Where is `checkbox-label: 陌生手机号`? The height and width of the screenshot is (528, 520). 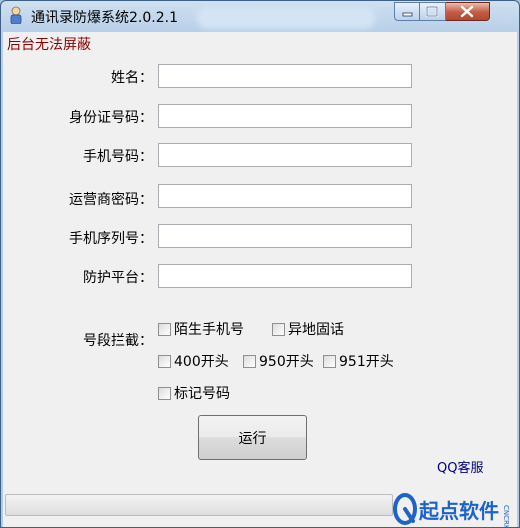 checkbox-label: 陌生手机号 is located at coordinates (209, 330).